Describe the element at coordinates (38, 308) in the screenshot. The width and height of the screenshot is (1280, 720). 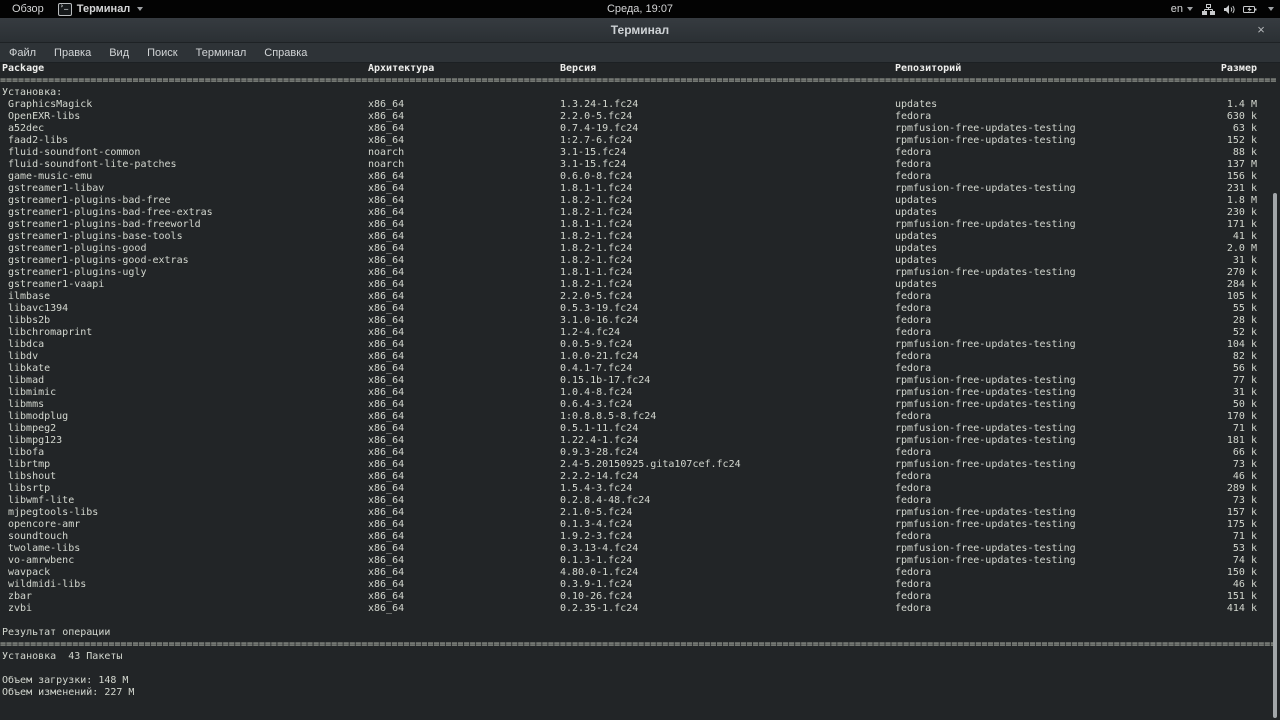
I see `cell-package-name: libavc1394` at that location.